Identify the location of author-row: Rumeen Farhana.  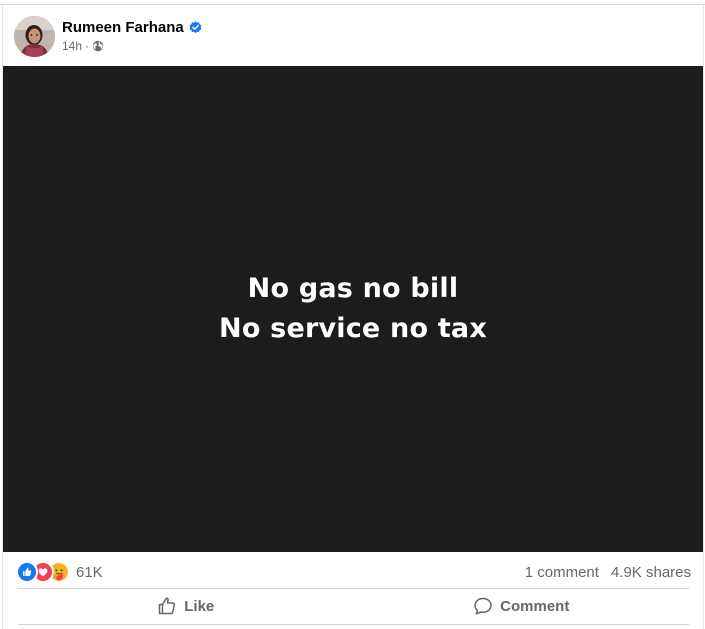
(132, 27).